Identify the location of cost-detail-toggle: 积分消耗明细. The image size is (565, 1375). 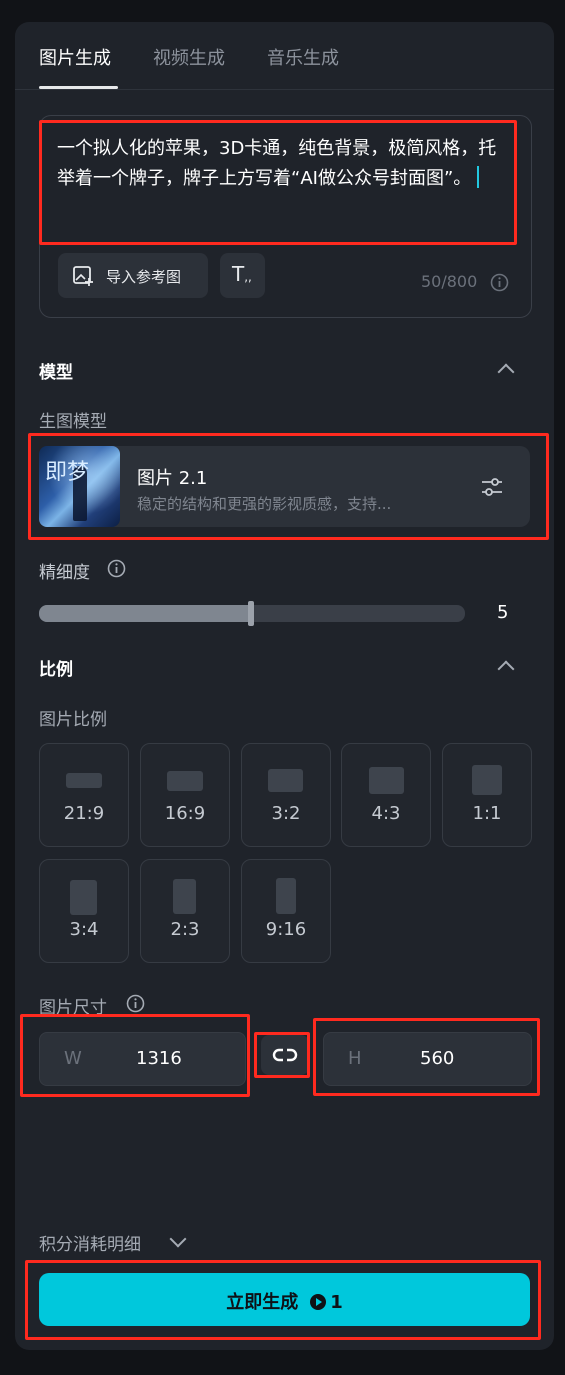
(90, 1242).